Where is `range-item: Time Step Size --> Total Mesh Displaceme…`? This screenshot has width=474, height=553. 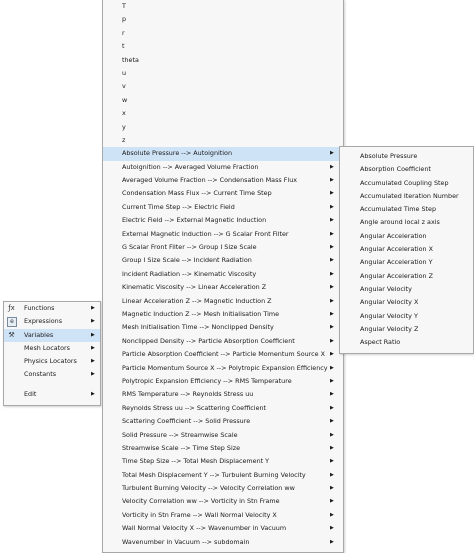
range-item: Time Step Size --> Total Mesh Displaceme… is located at coordinates (223, 461).